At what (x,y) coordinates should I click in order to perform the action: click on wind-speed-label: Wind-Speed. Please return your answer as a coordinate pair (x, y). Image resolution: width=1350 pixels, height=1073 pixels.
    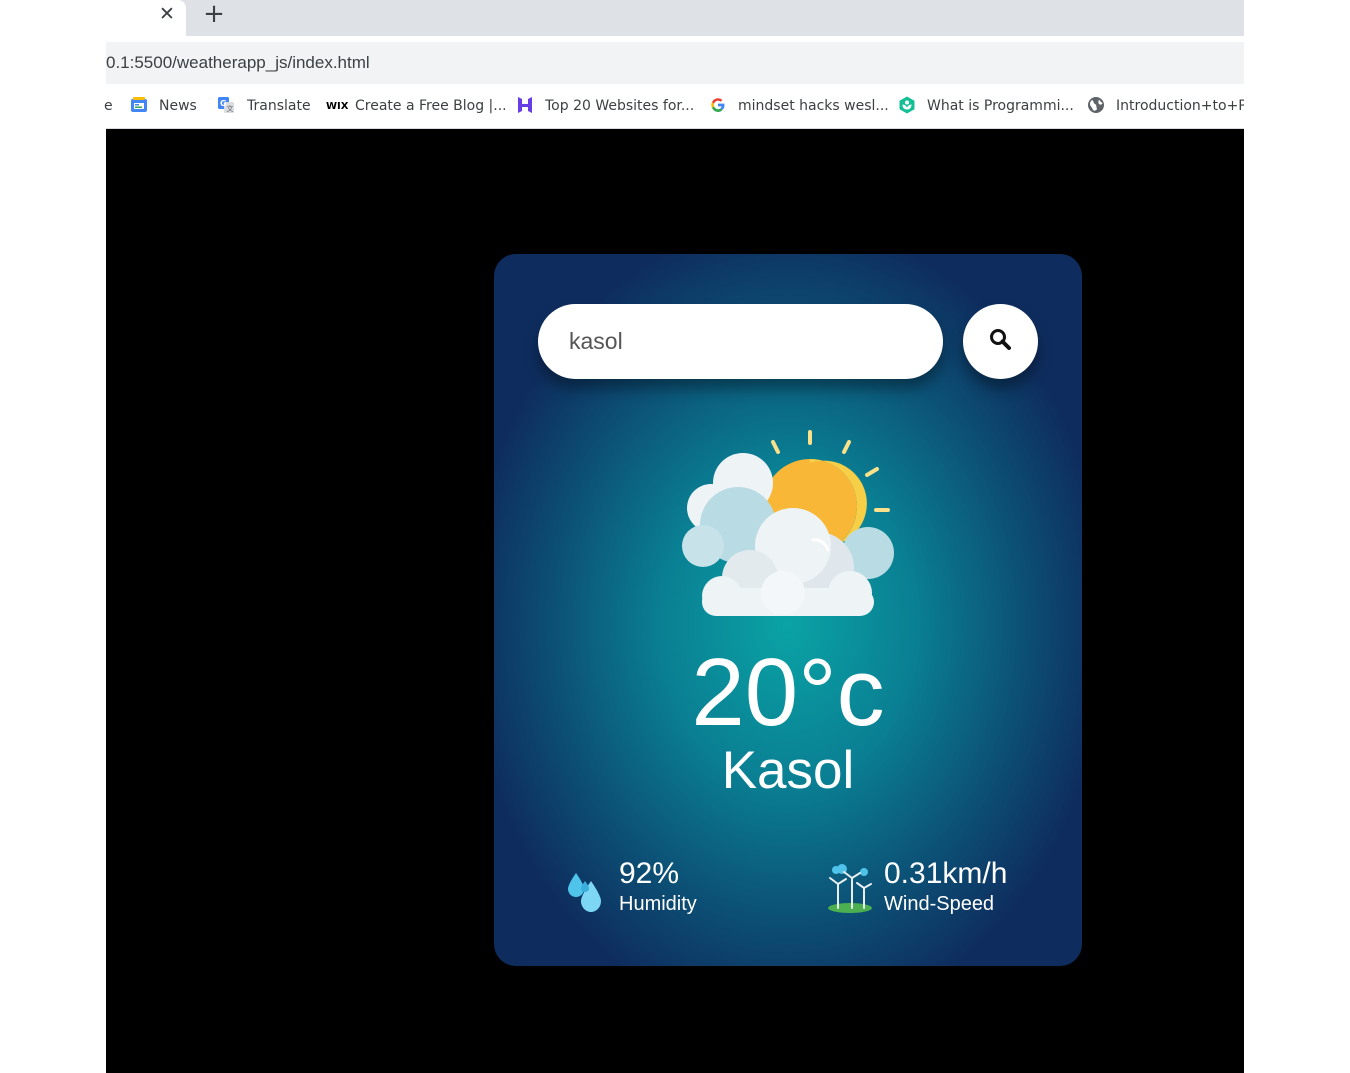
    Looking at the image, I should click on (939, 904).